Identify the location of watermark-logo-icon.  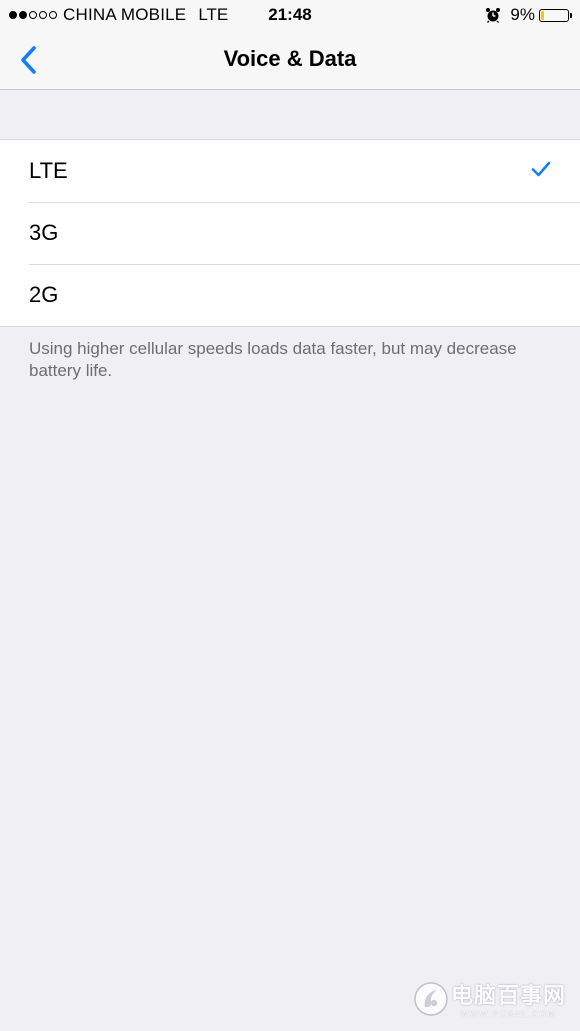
(431, 998).